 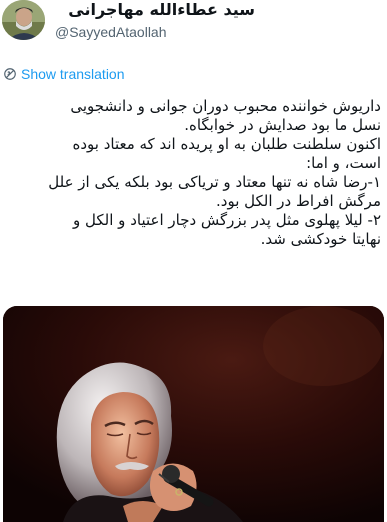 What do you see at coordinates (193, 23) in the screenshot?
I see `tweet-header: سید عطاءالله مهاجرانی @SayyedAtaollah` at bounding box center [193, 23].